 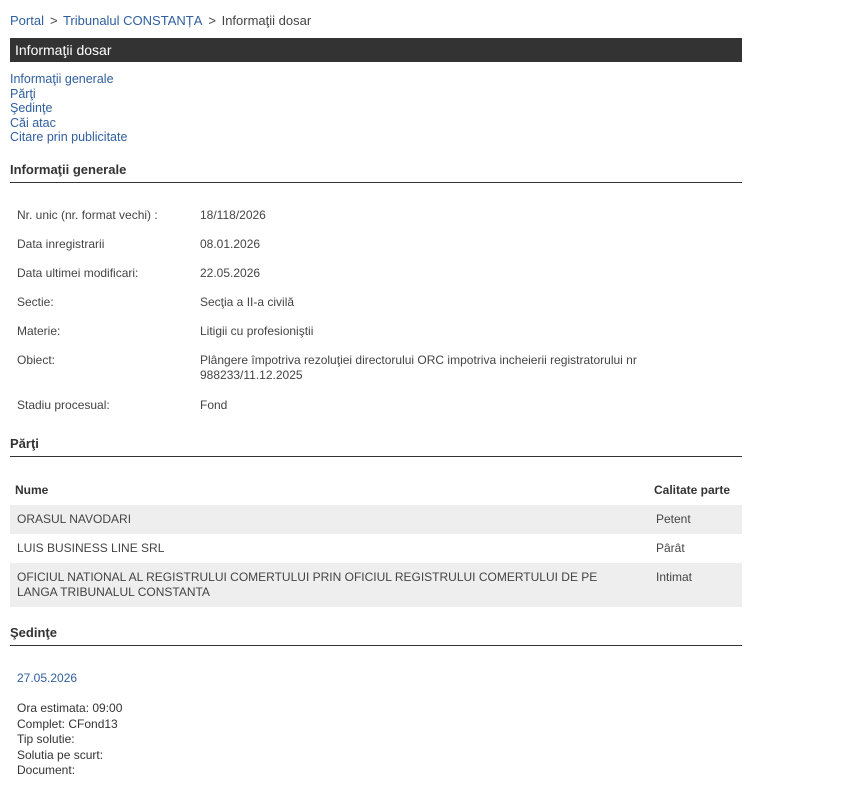 What do you see at coordinates (32, 489) in the screenshot?
I see `column-header-nume: Nume` at bounding box center [32, 489].